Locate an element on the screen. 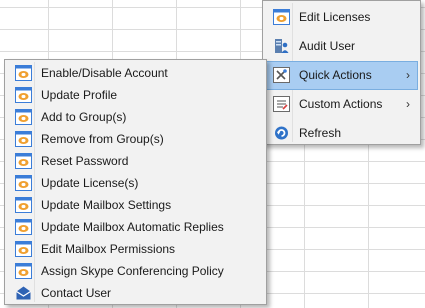 The image size is (425, 308). menu-item-label: Quick Actions is located at coordinates (335, 75).